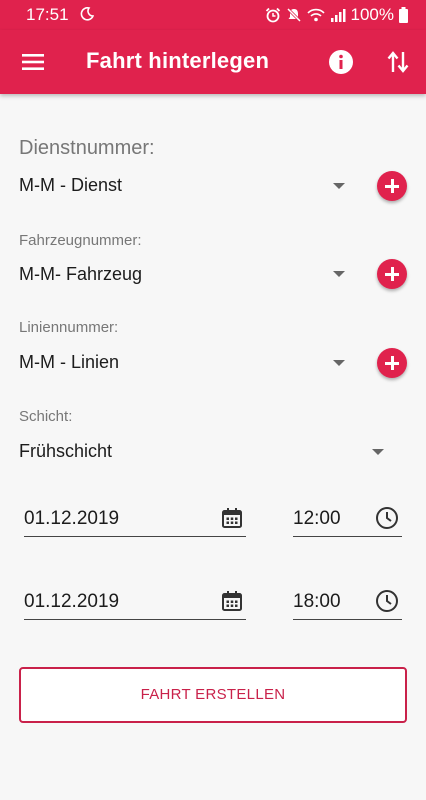  I want to click on add-dienst-button, so click(392, 186).